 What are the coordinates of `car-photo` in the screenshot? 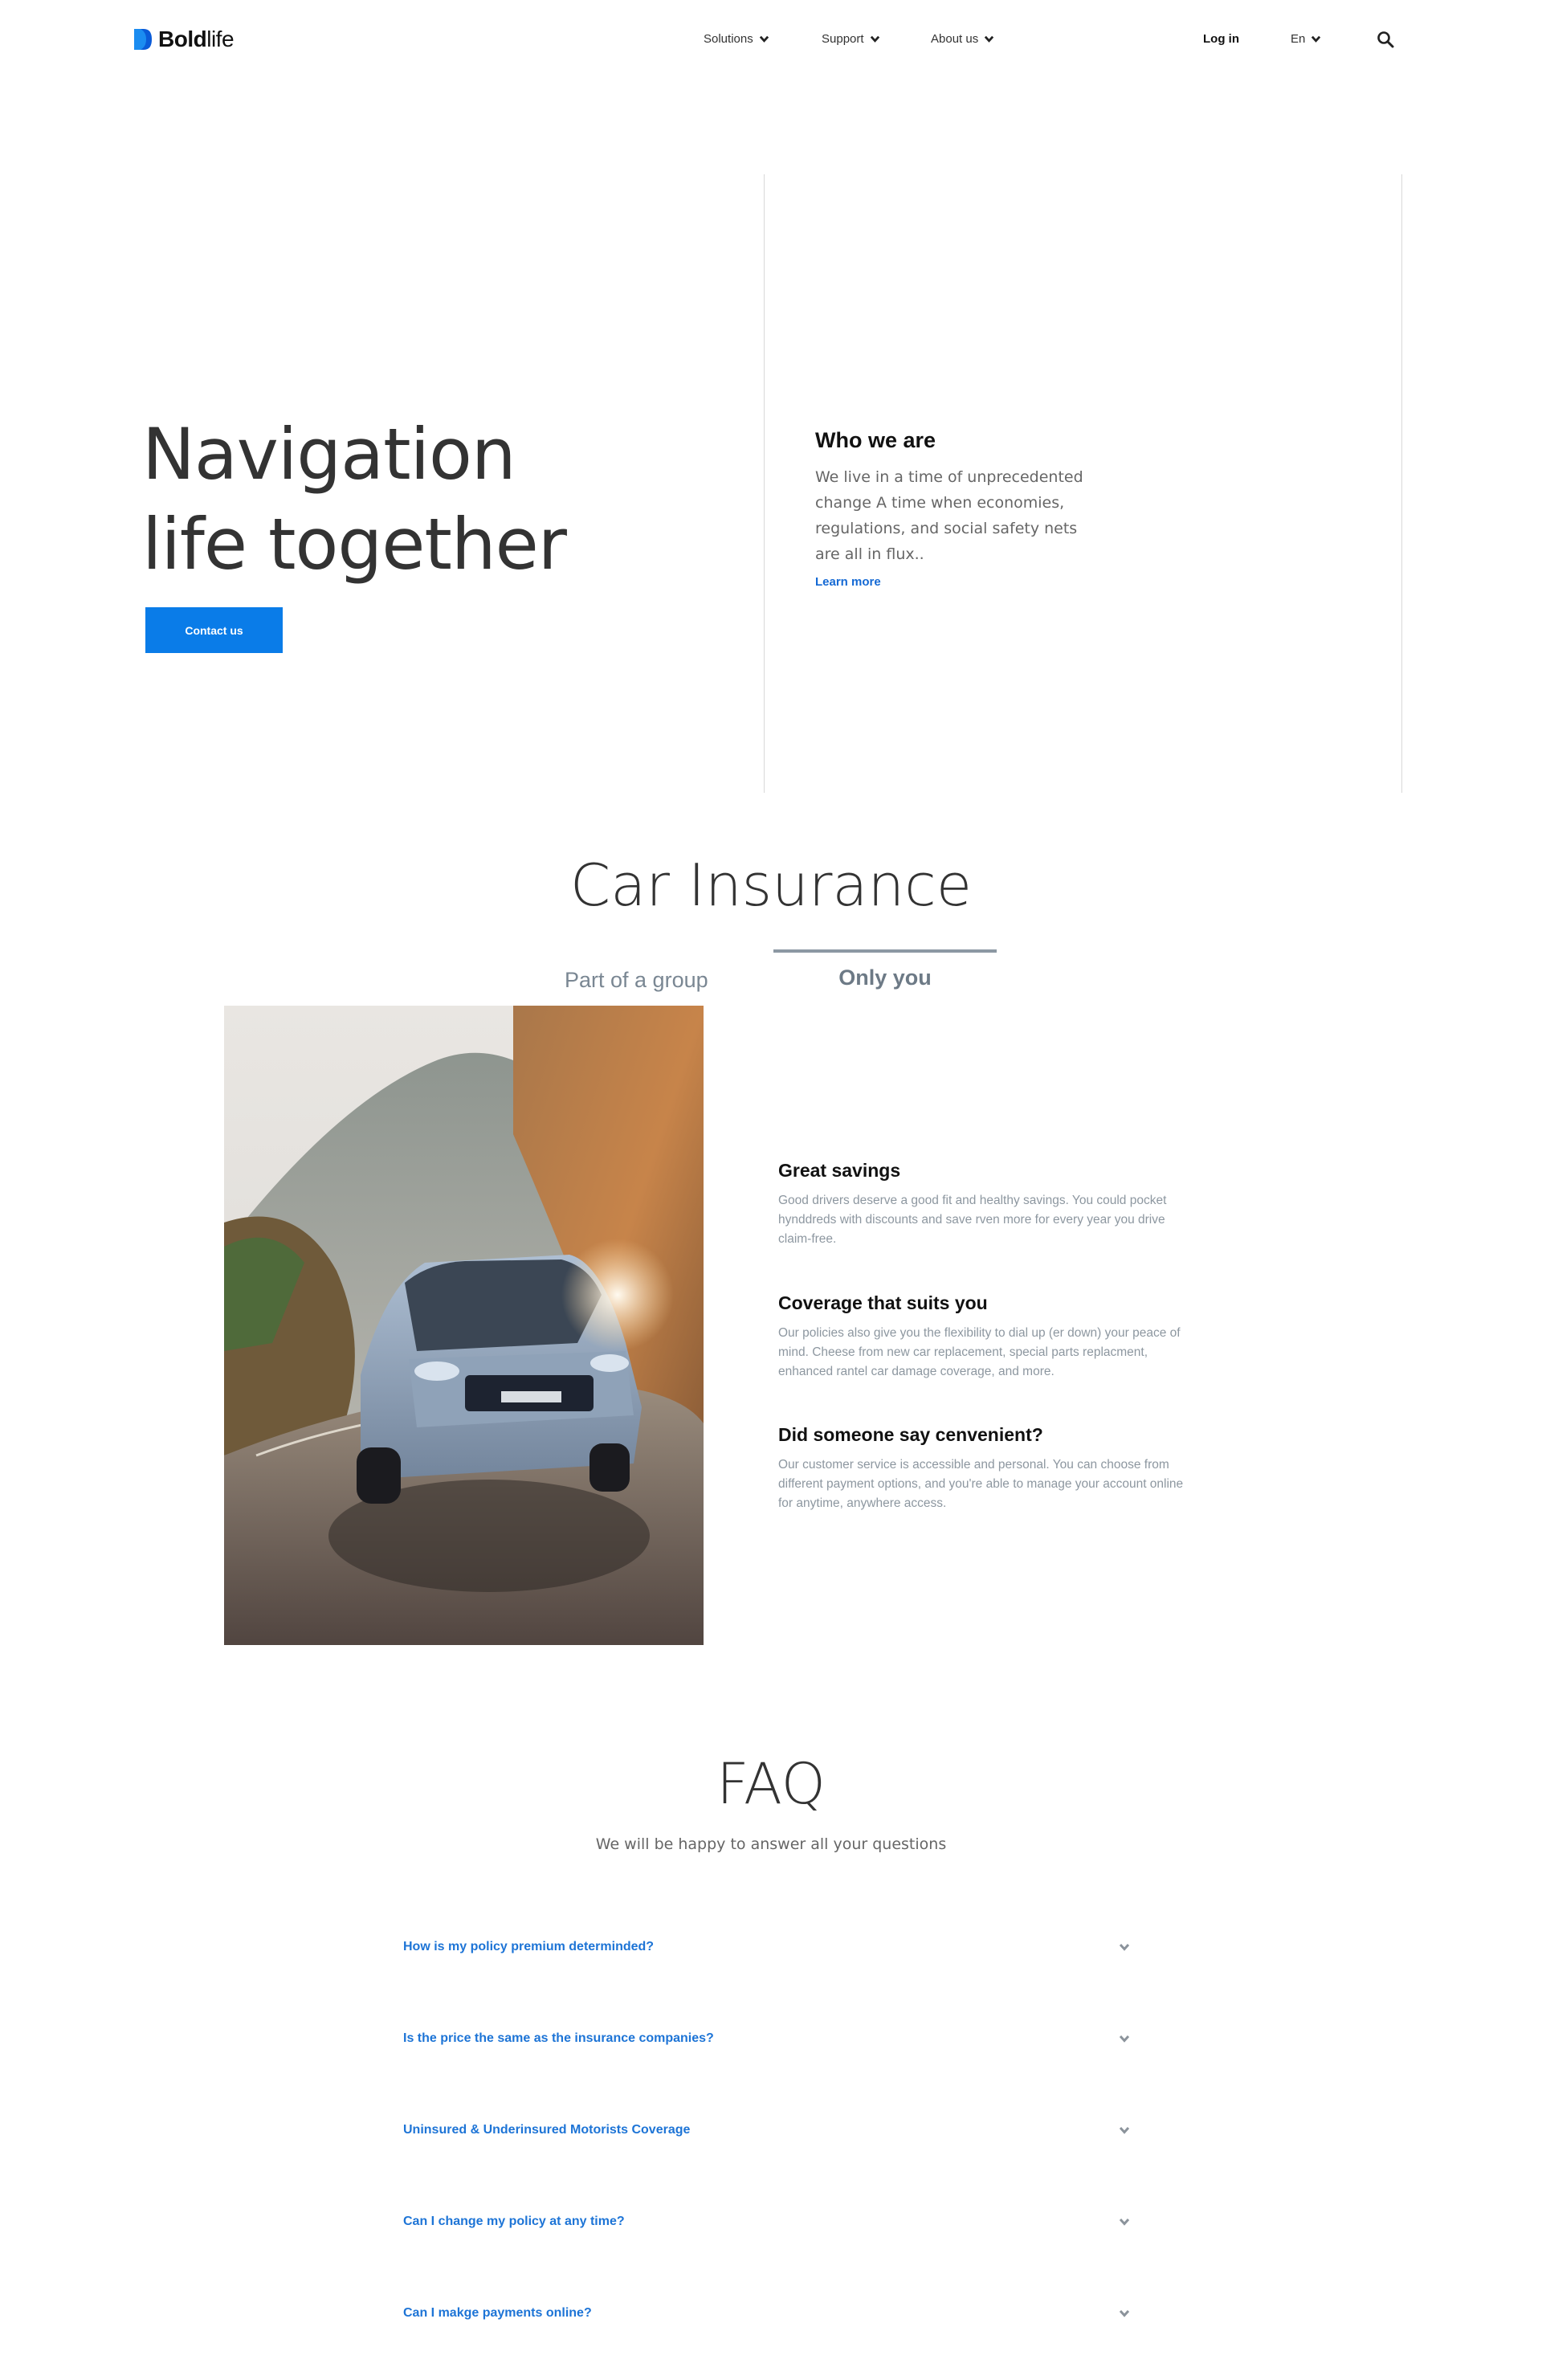 It's located at (464, 1325).